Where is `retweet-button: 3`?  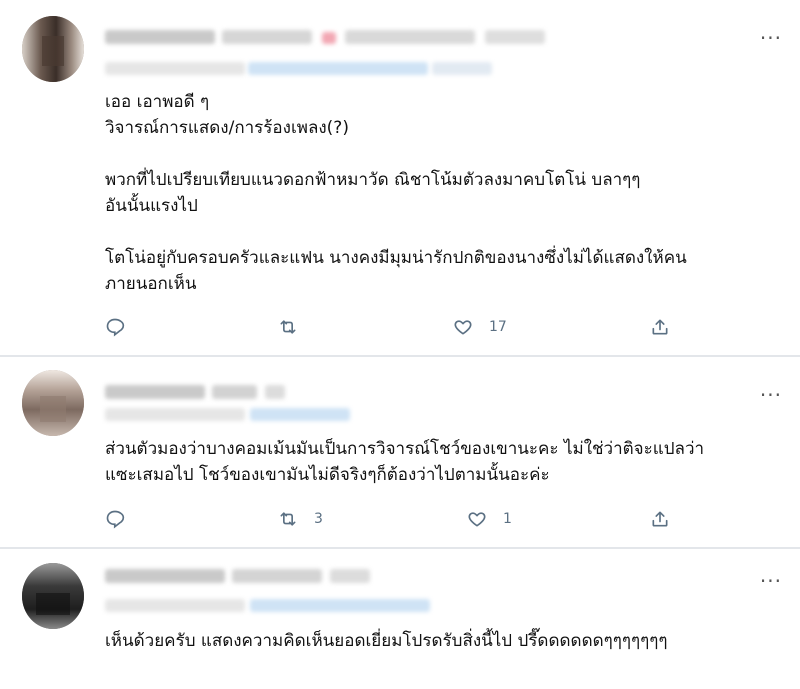
retweet-button: 3 is located at coordinates (300, 519).